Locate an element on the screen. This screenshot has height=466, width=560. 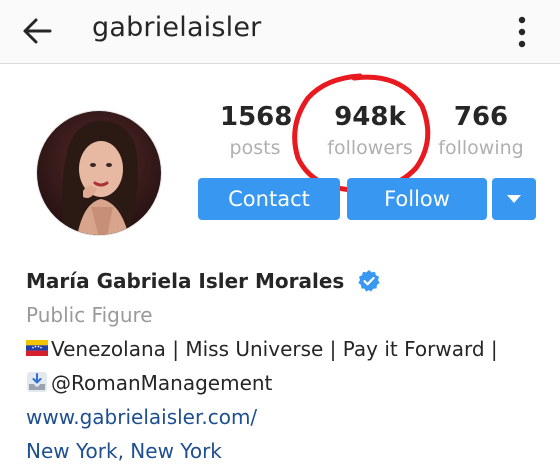
location-link: New York, New York is located at coordinates (286, 450).